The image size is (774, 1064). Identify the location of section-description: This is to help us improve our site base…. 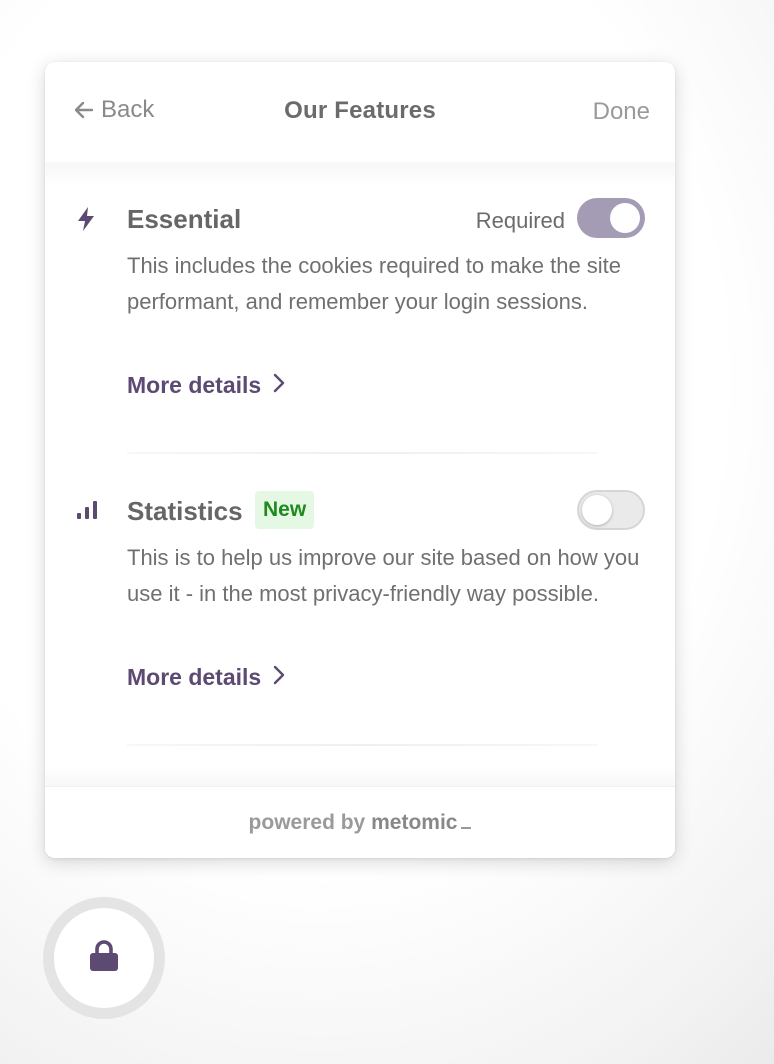
(383, 575).